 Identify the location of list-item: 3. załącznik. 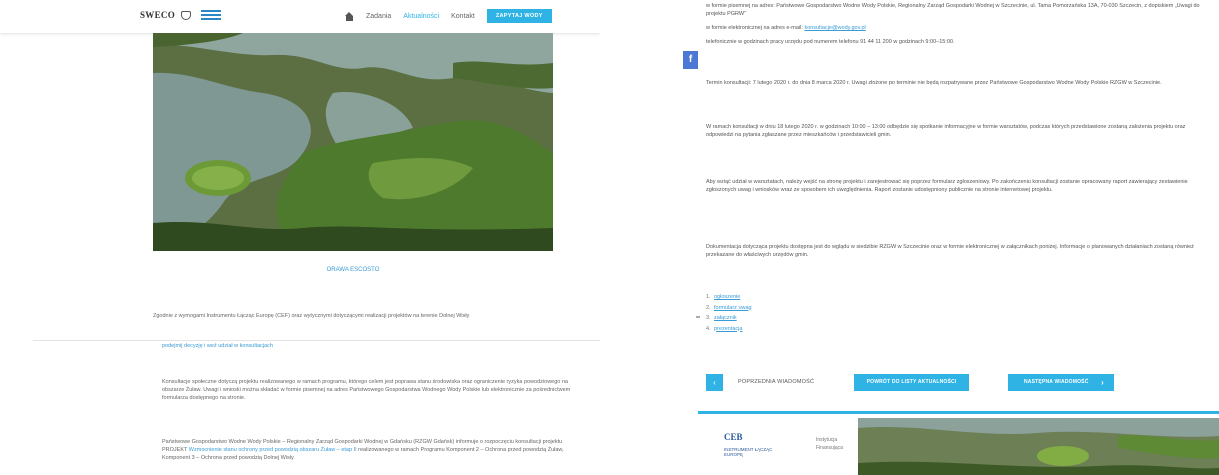
(729, 318).